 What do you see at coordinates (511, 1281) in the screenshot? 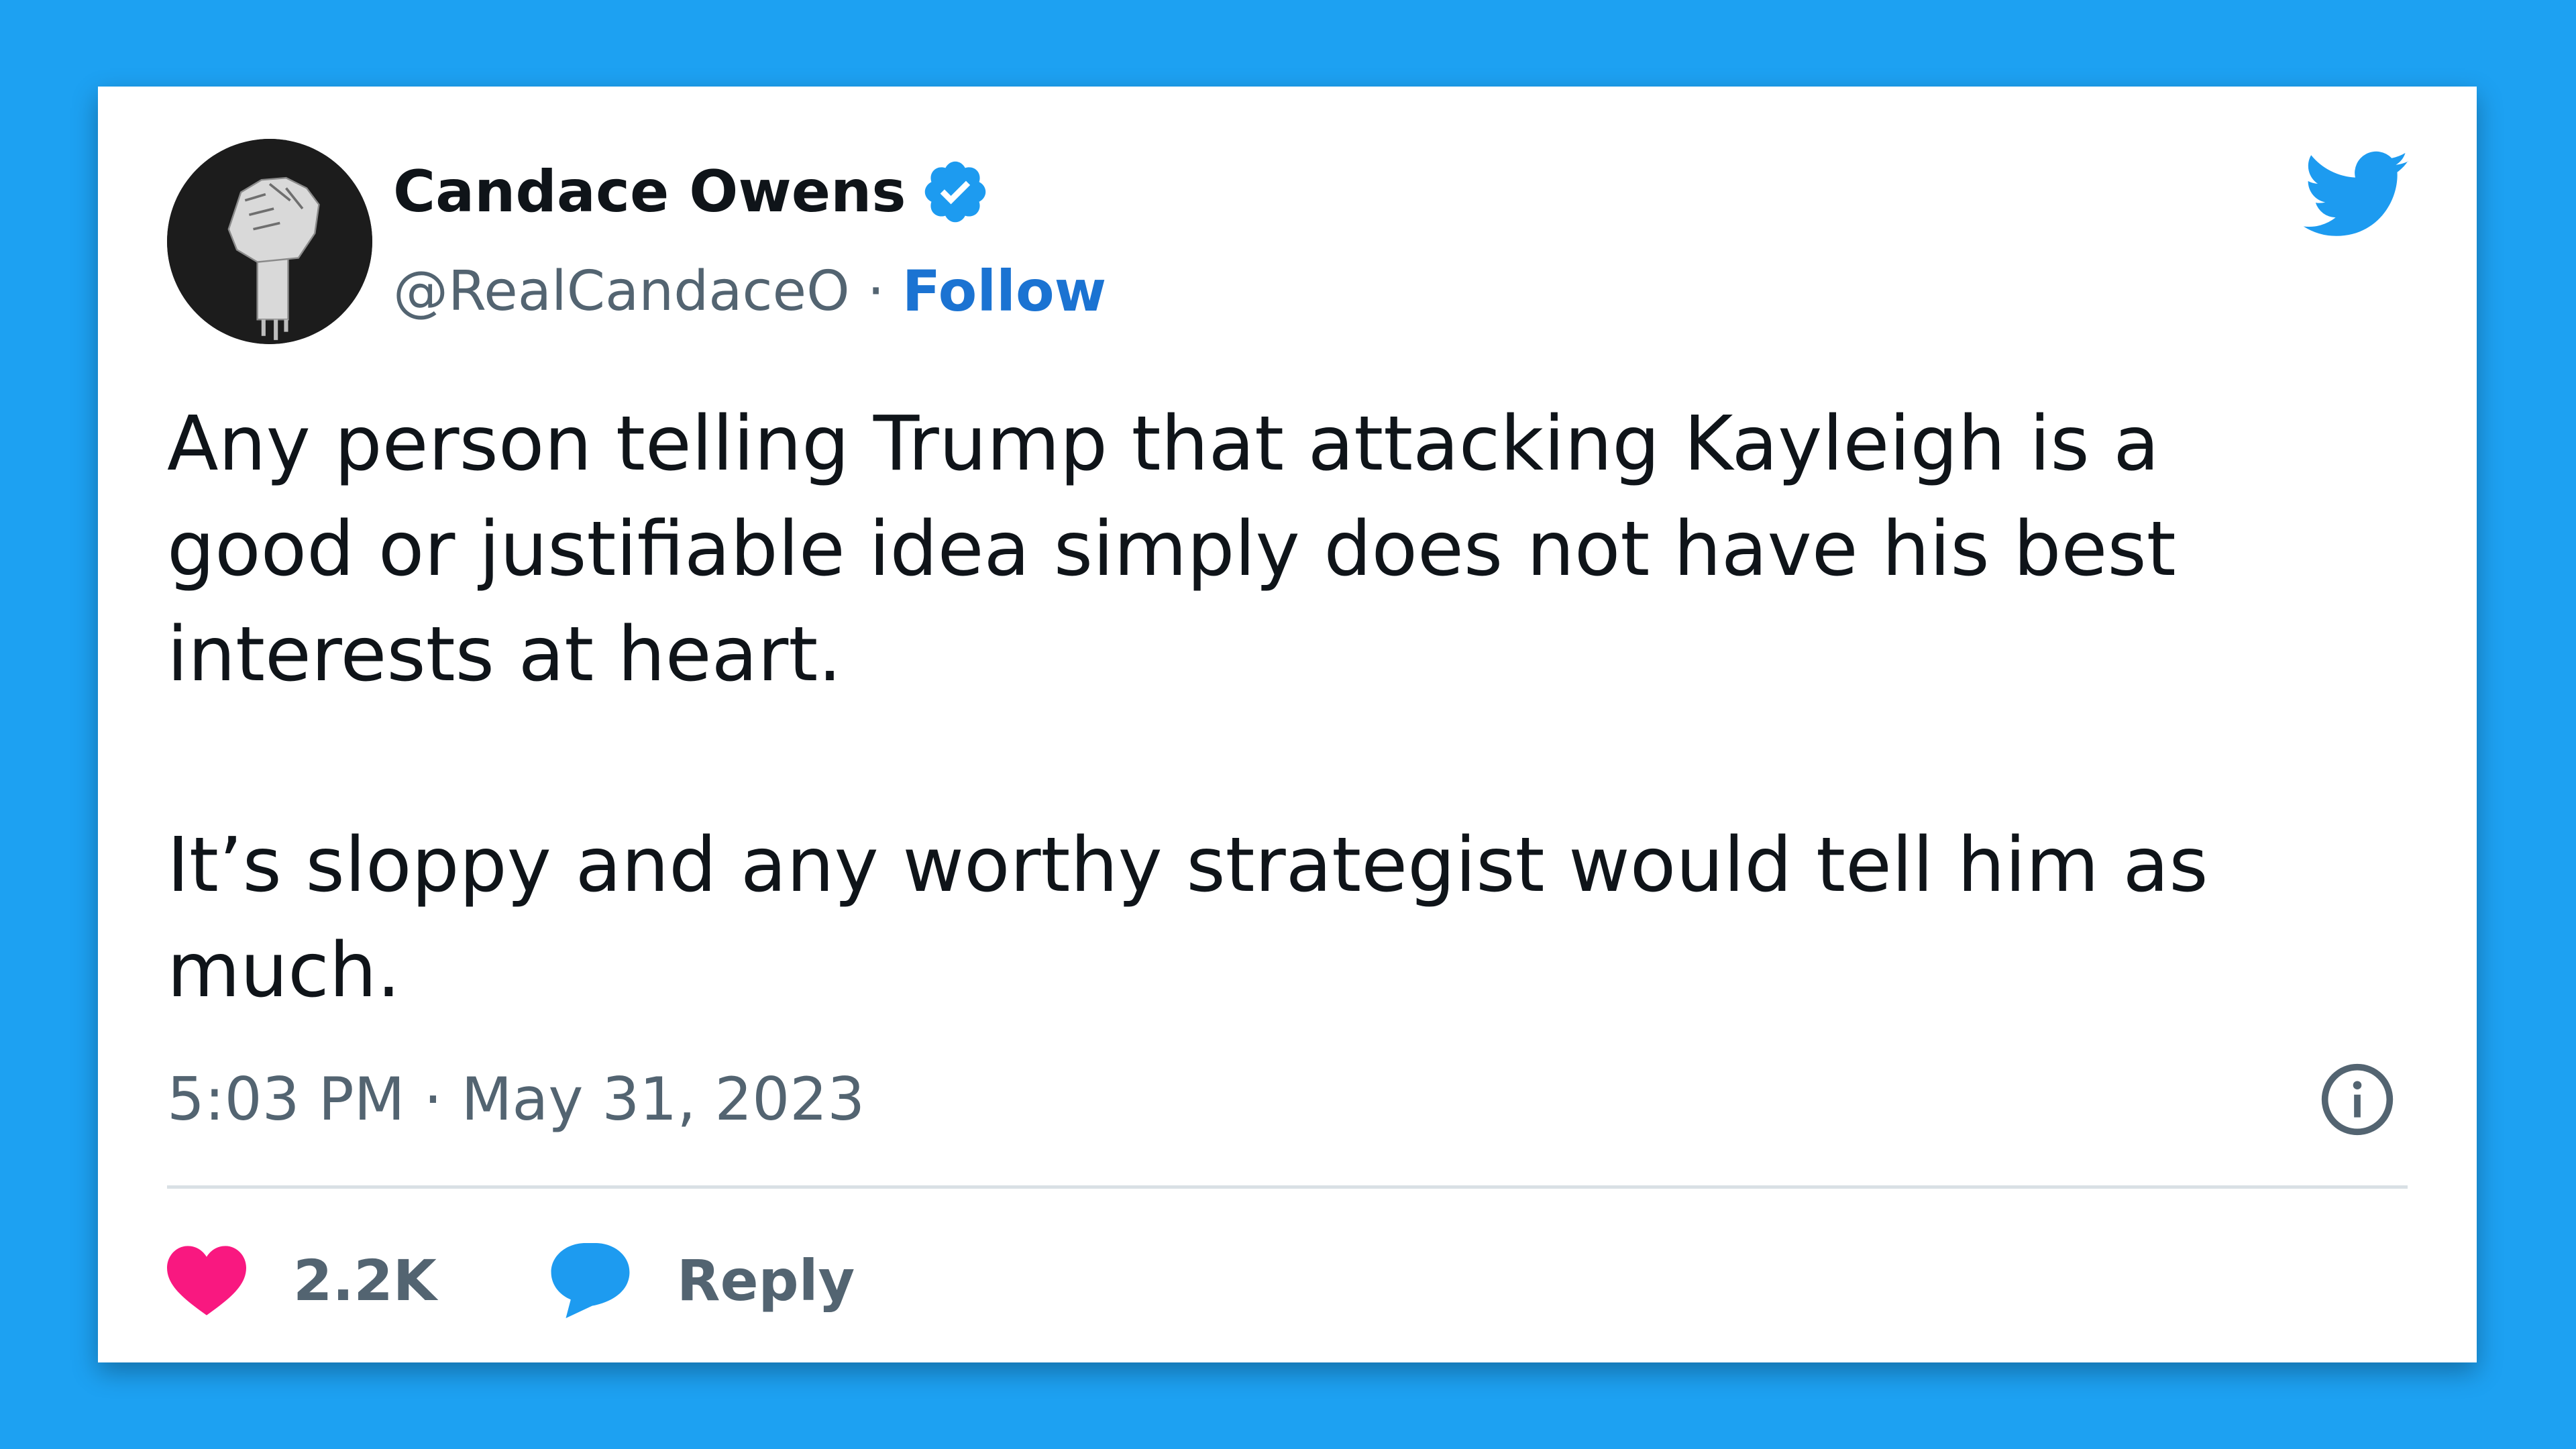
I see `action-bar: 2.2K Reply` at bounding box center [511, 1281].